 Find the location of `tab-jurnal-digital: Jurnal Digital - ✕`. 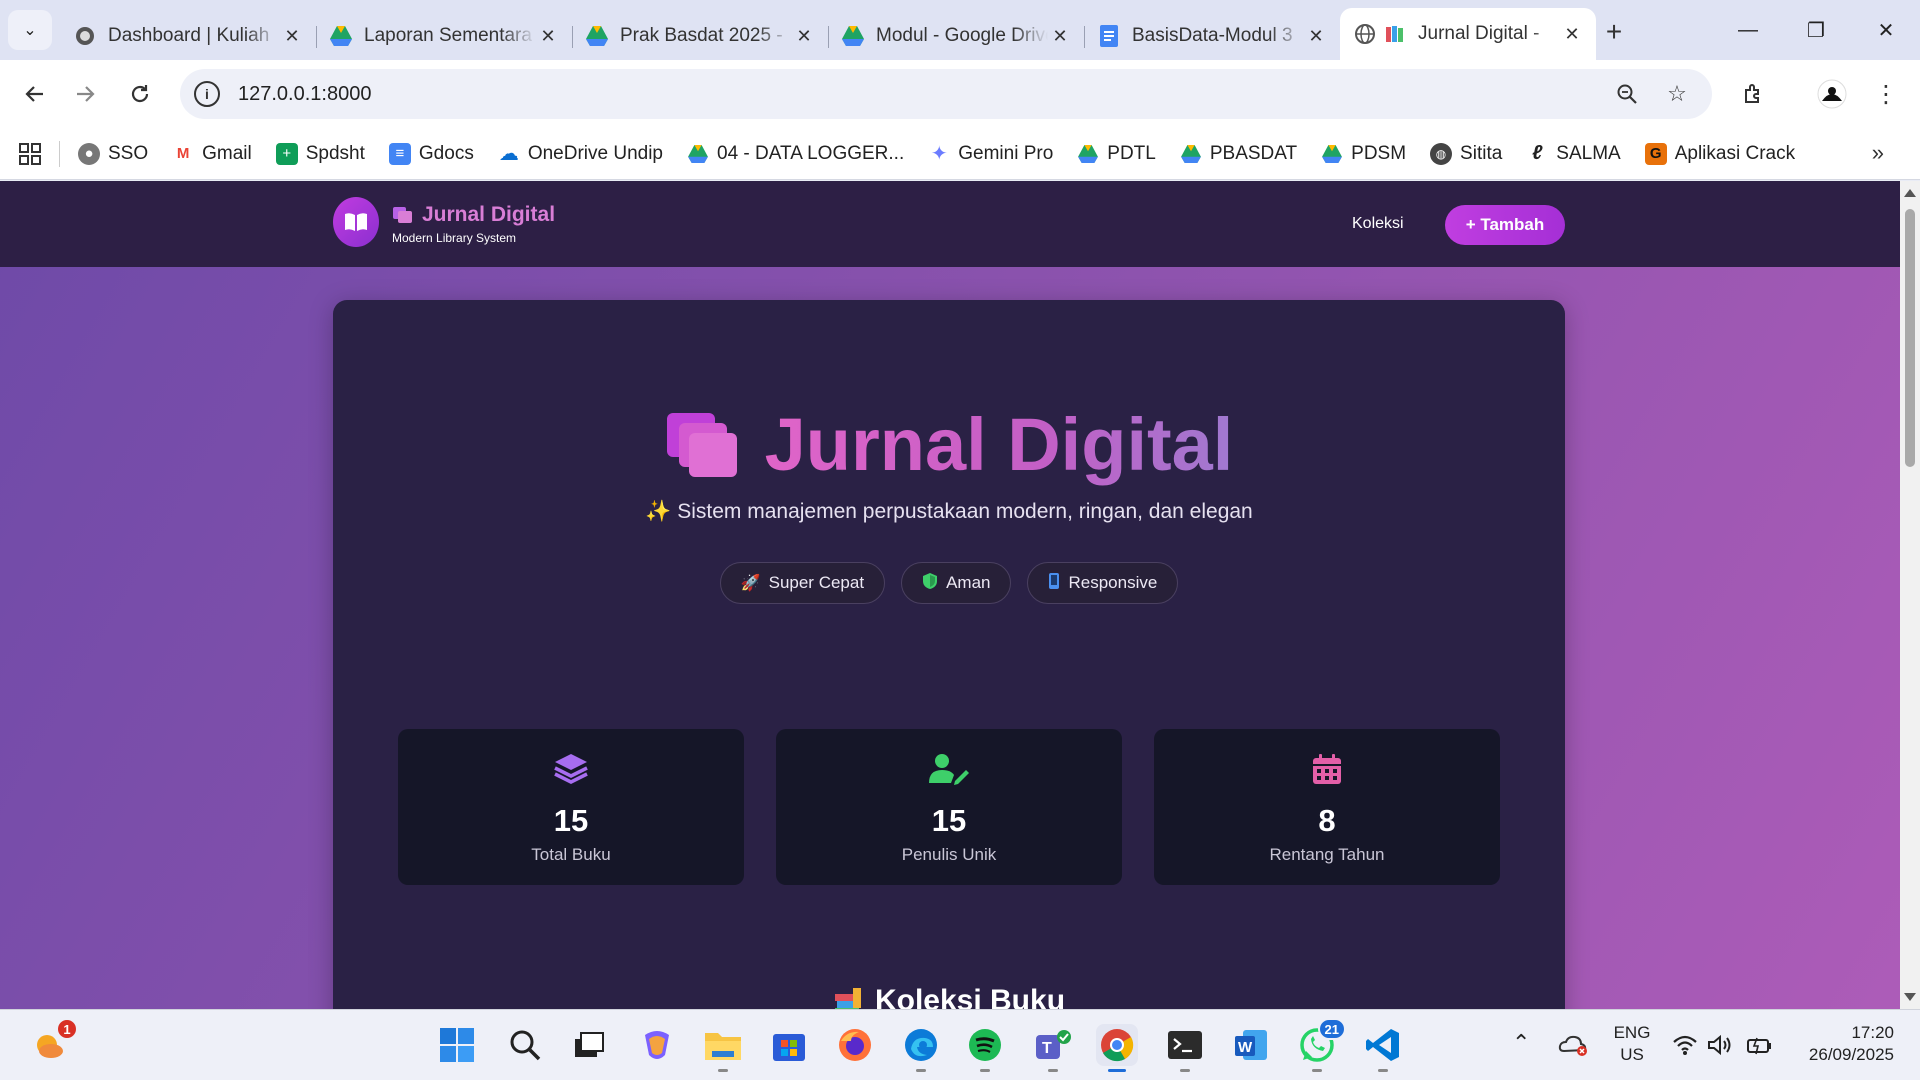

tab-jurnal-digital: Jurnal Digital - ✕ is located at coordinates (1468, 34).